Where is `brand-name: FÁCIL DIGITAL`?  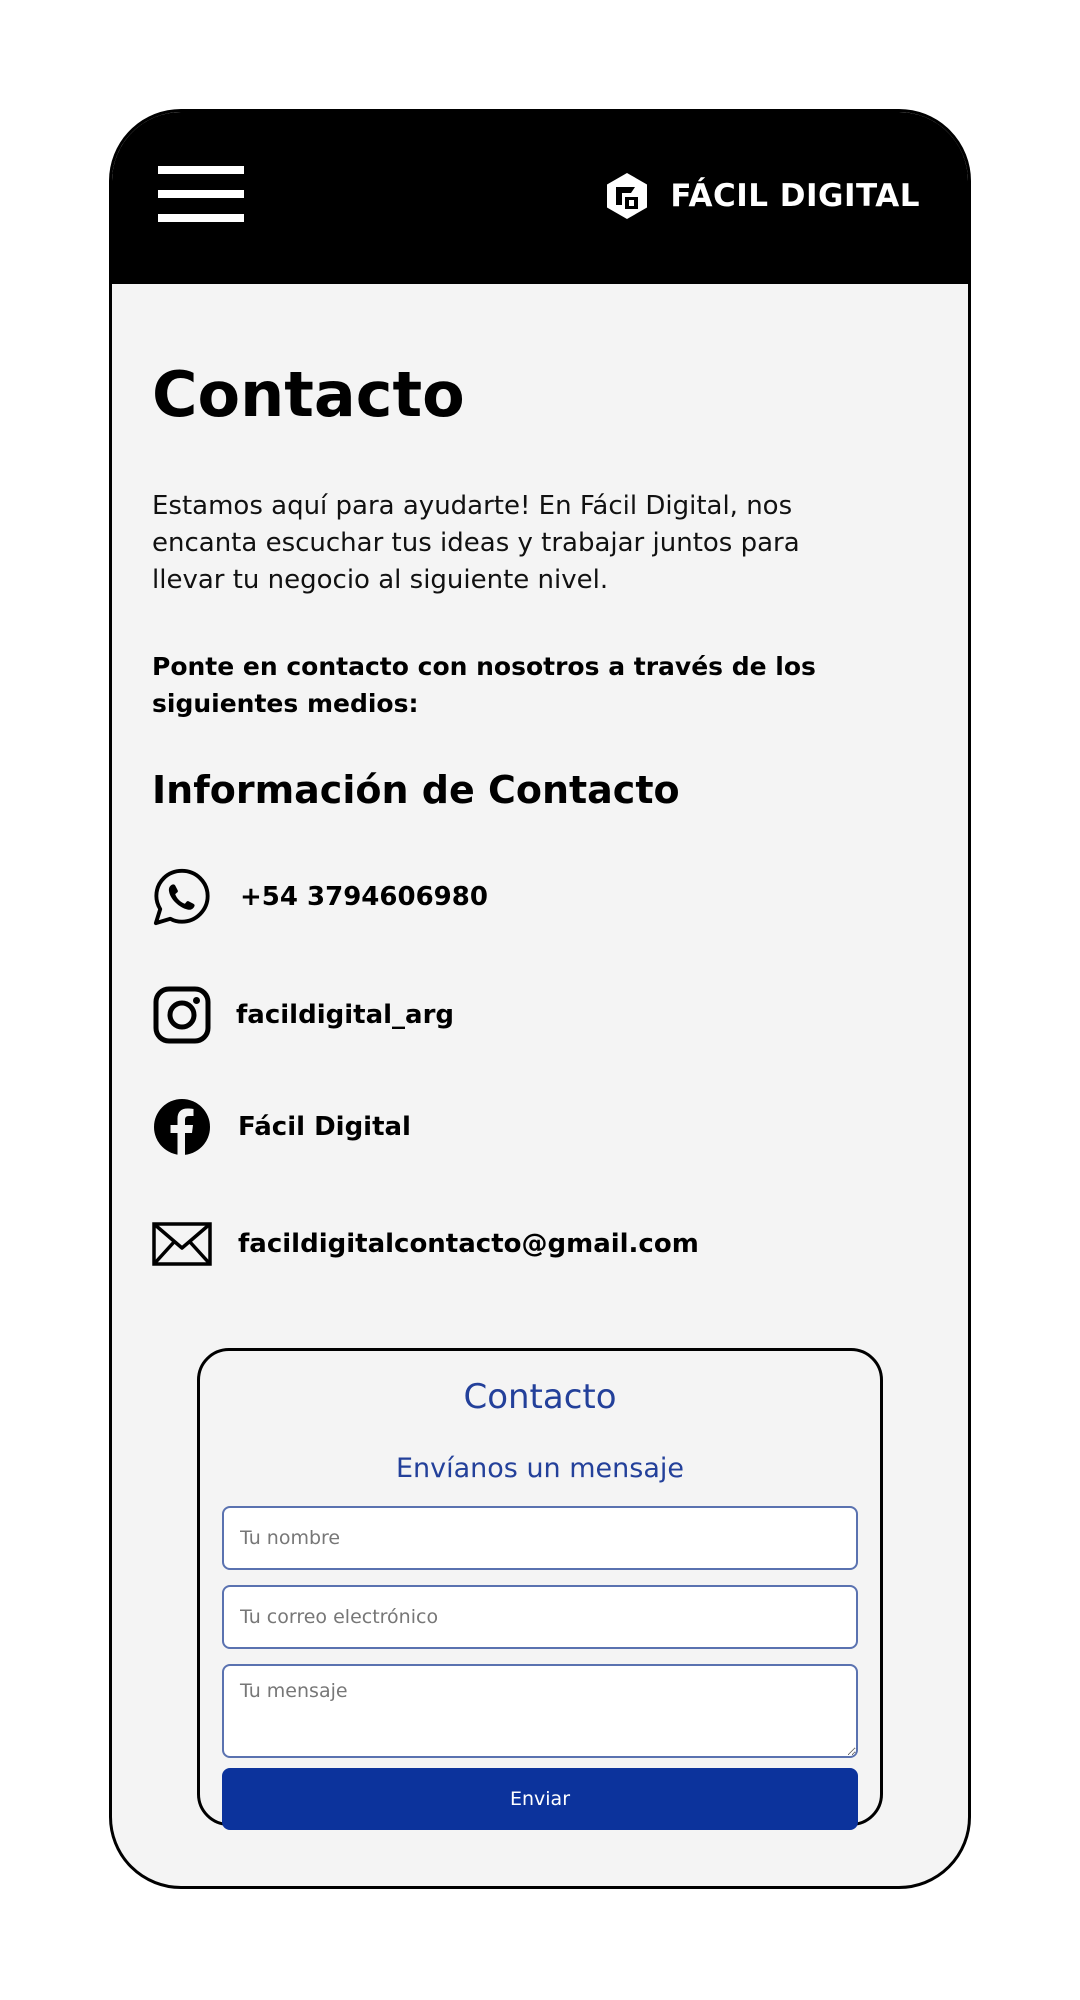 brand-name: FÁCIL DIGITAL is located at coordinates (795, 196).